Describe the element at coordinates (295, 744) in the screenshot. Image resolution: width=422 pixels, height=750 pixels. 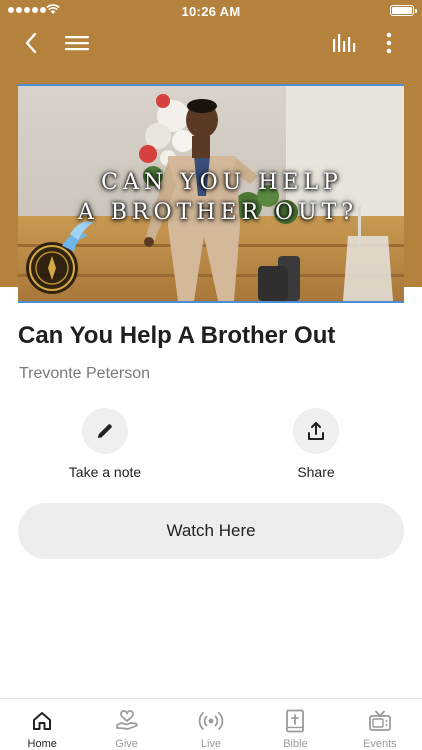
I see `tab-bible-label: Bible` at that location.